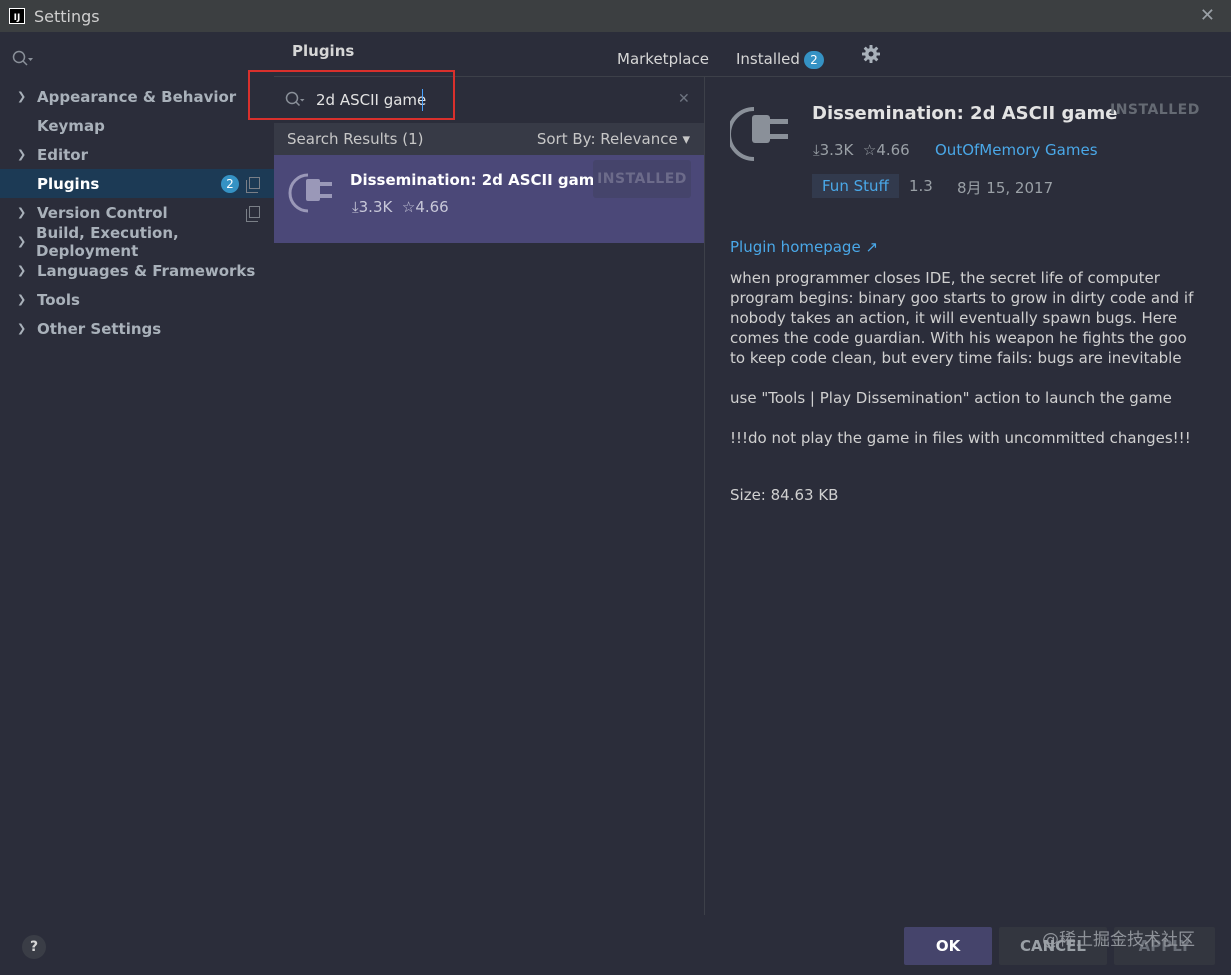  Describe the element at coordinates (768, 59) in the screenshot. I see `tab-installed-label: Installed` at that location.